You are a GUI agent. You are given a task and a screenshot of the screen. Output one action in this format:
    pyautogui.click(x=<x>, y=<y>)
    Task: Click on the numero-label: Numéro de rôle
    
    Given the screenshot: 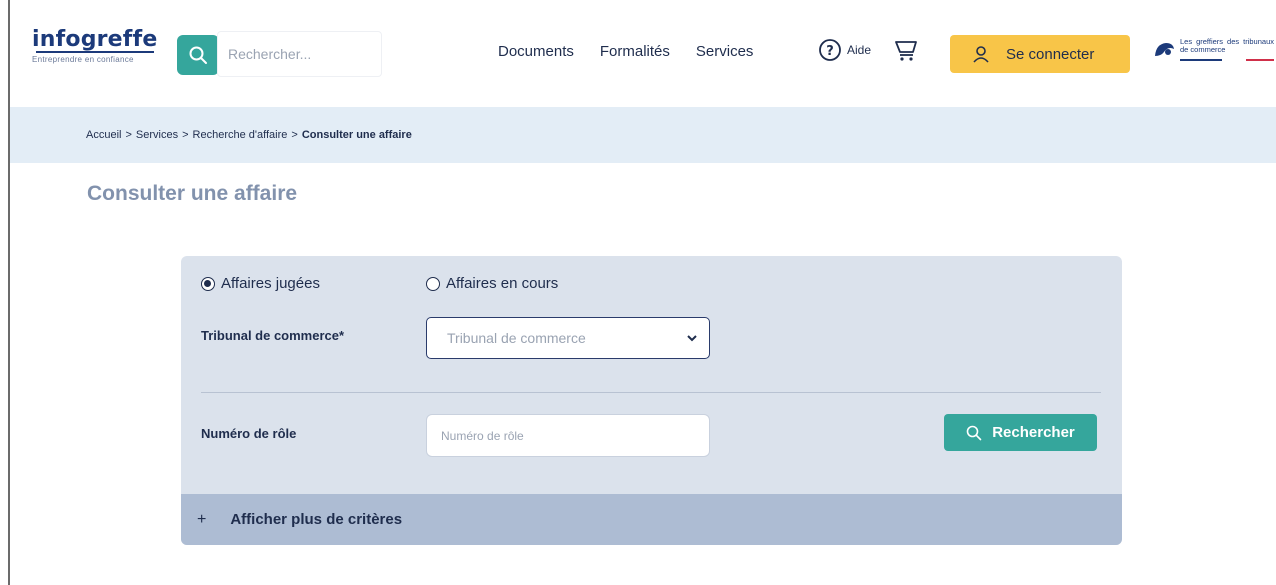 What is the action you would take?
    pyautogui.click(x=249, y=433)
    